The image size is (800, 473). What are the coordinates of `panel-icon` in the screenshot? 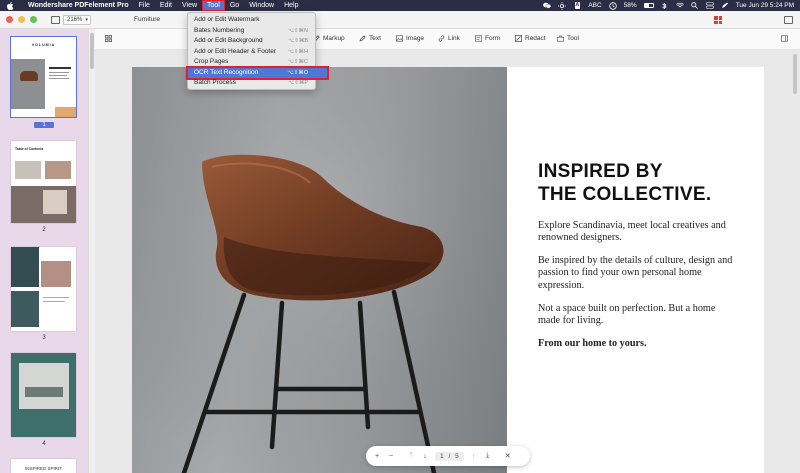 It's located at (784, 38).